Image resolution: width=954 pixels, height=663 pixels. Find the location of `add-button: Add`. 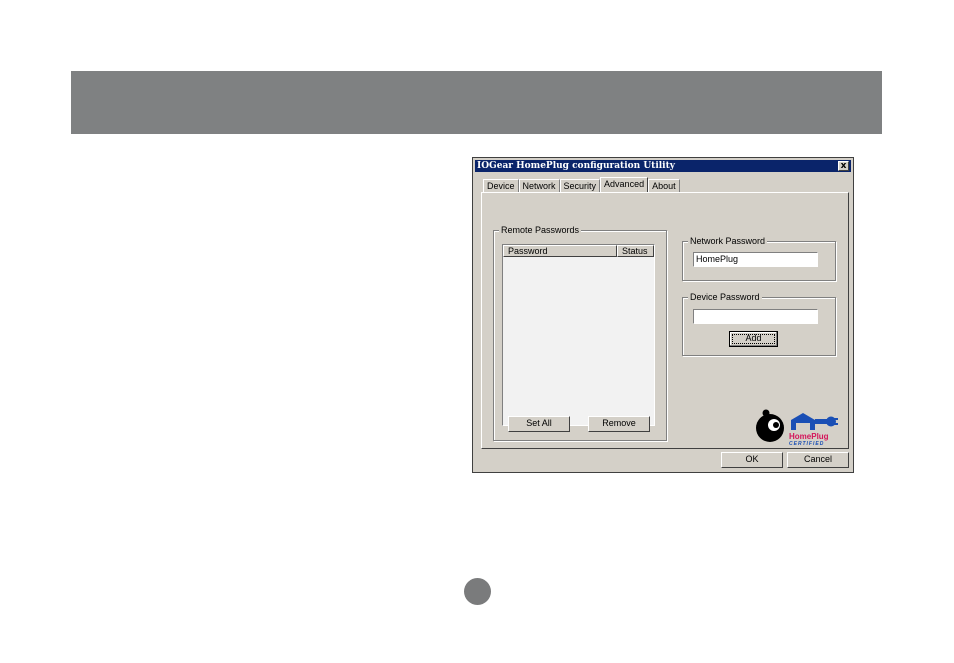

add-button: Add is located at coordinates (753, 339).